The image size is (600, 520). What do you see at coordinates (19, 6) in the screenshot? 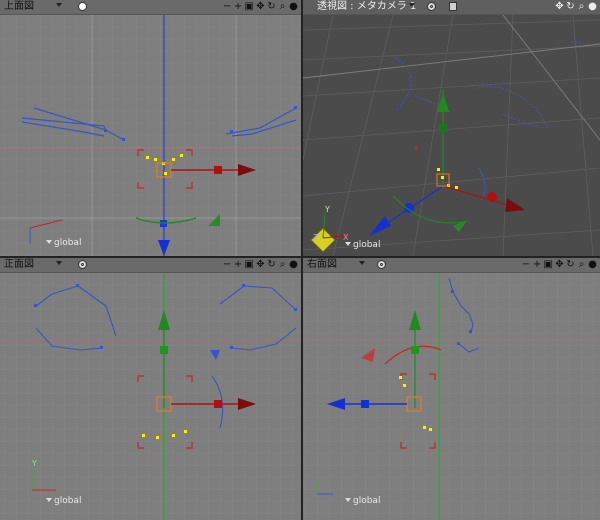
I see `viewport-title: 上面図` at bounding box center [19, 6].